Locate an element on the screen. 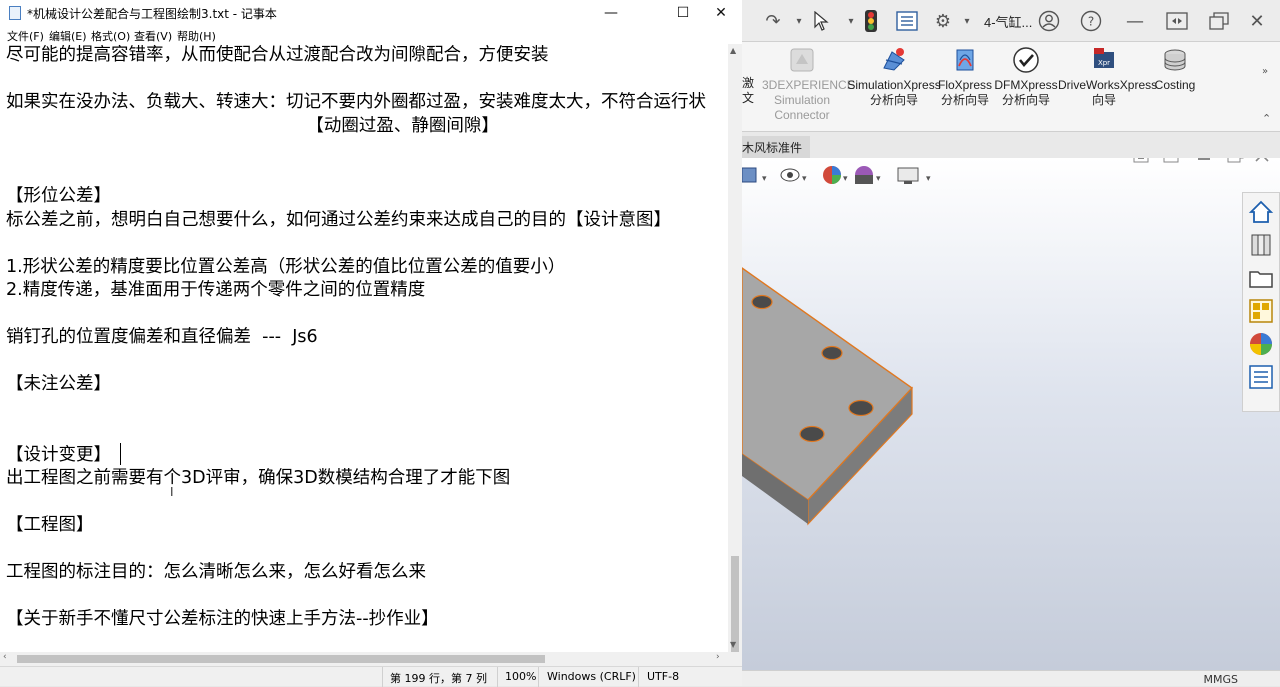  text-line: 【形位公差】 is located at coordinates (58, 196).